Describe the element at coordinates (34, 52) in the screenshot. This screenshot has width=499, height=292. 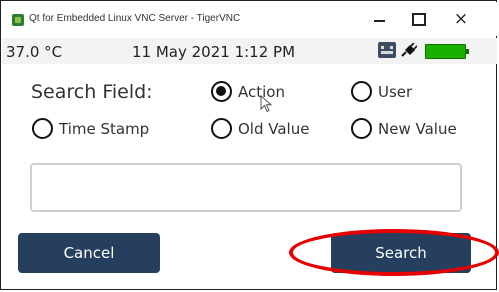
I see `temperature-readout: 37.0 °C` at that location.